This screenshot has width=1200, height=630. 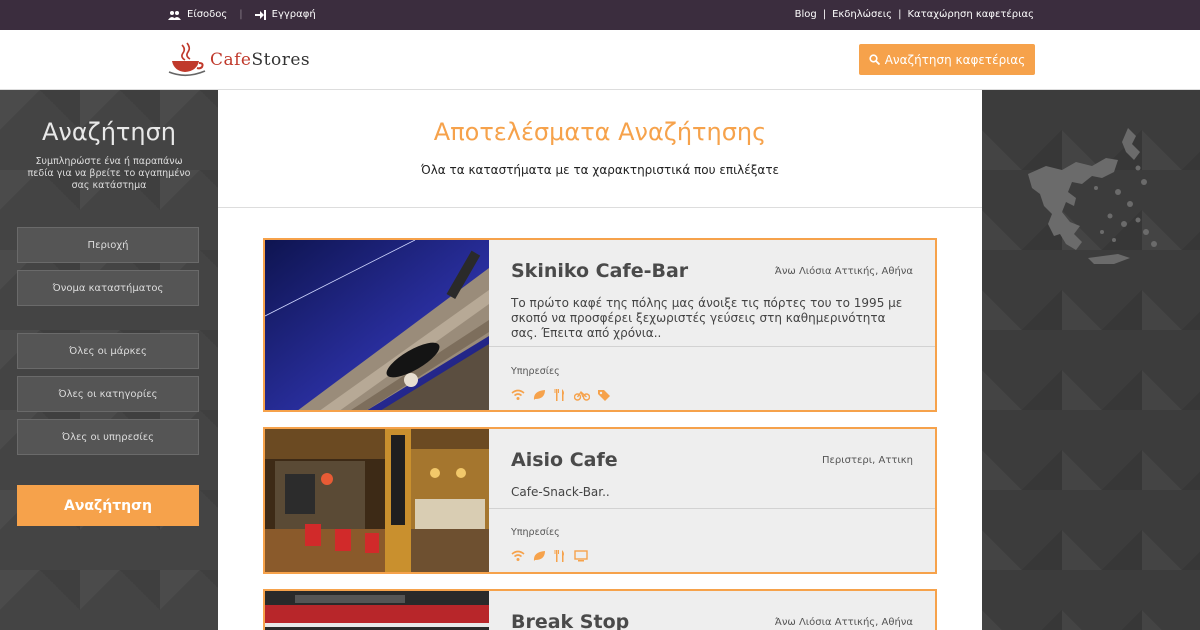 I want to click on brands-select: Όλες οι μάρκες, so click(x=108, y=351).